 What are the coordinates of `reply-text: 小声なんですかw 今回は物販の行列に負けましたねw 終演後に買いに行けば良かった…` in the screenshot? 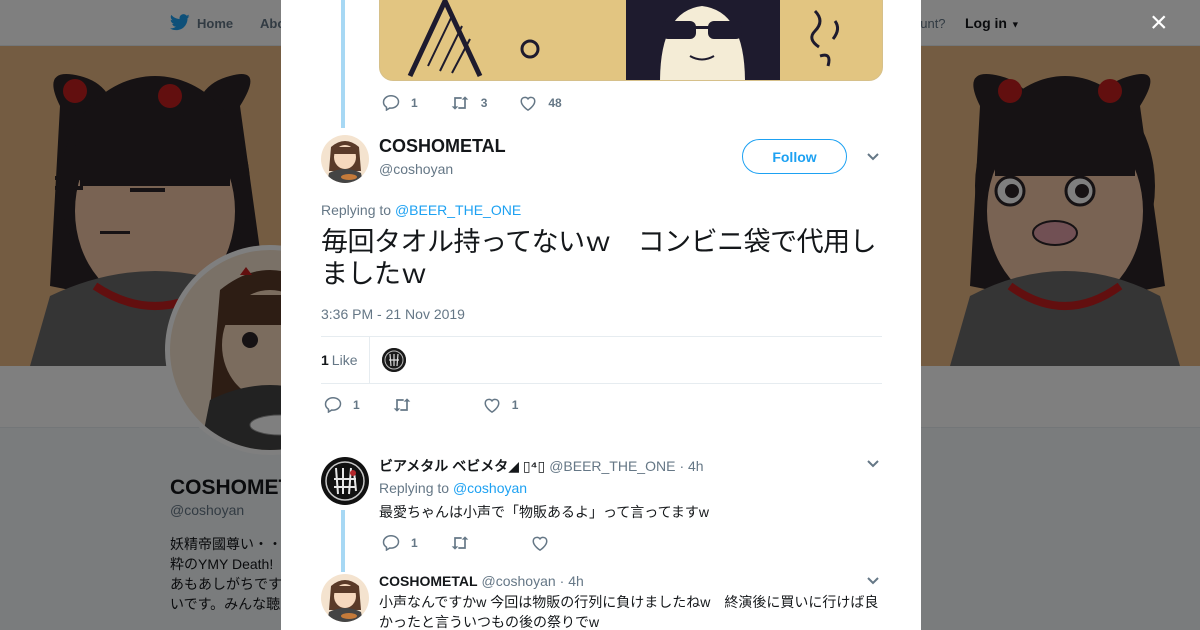 It's located at (629, 612).